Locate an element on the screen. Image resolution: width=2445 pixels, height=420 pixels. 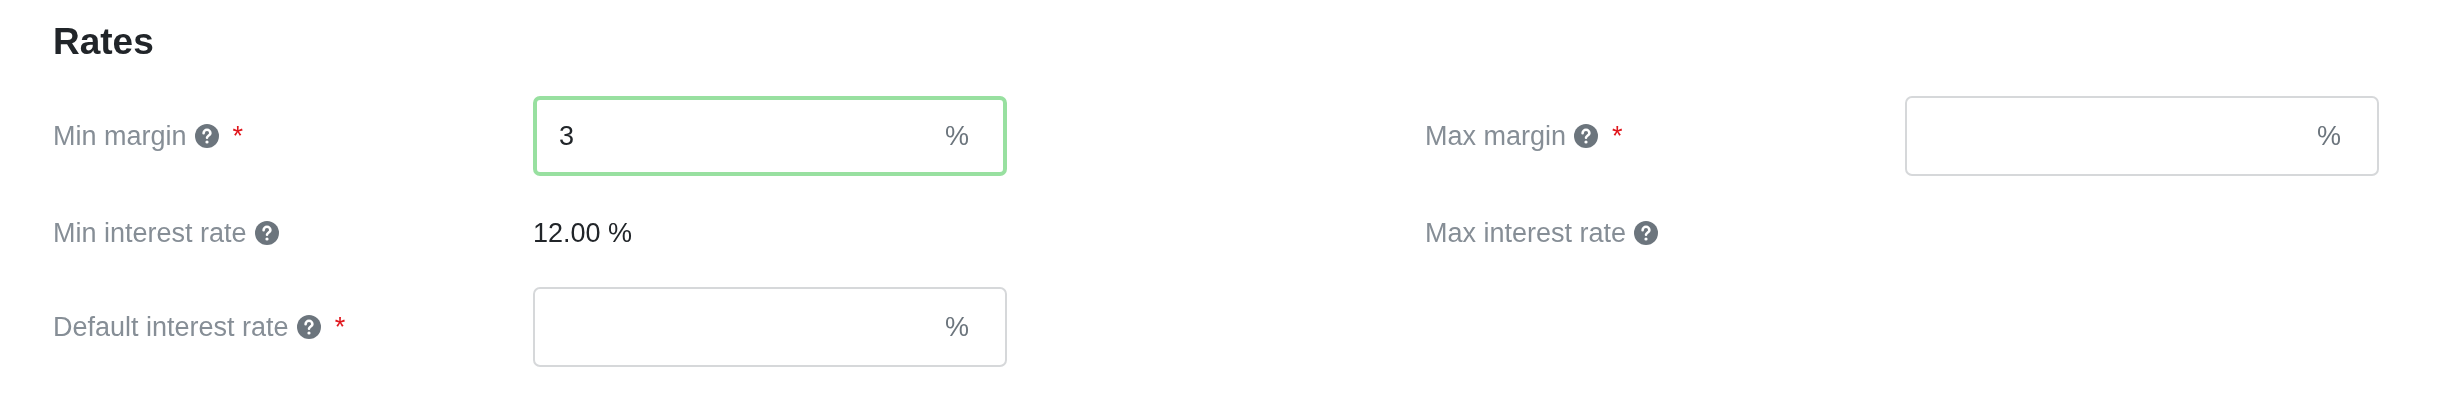
field-label: Max margin is located at coordinates (1496, 136).